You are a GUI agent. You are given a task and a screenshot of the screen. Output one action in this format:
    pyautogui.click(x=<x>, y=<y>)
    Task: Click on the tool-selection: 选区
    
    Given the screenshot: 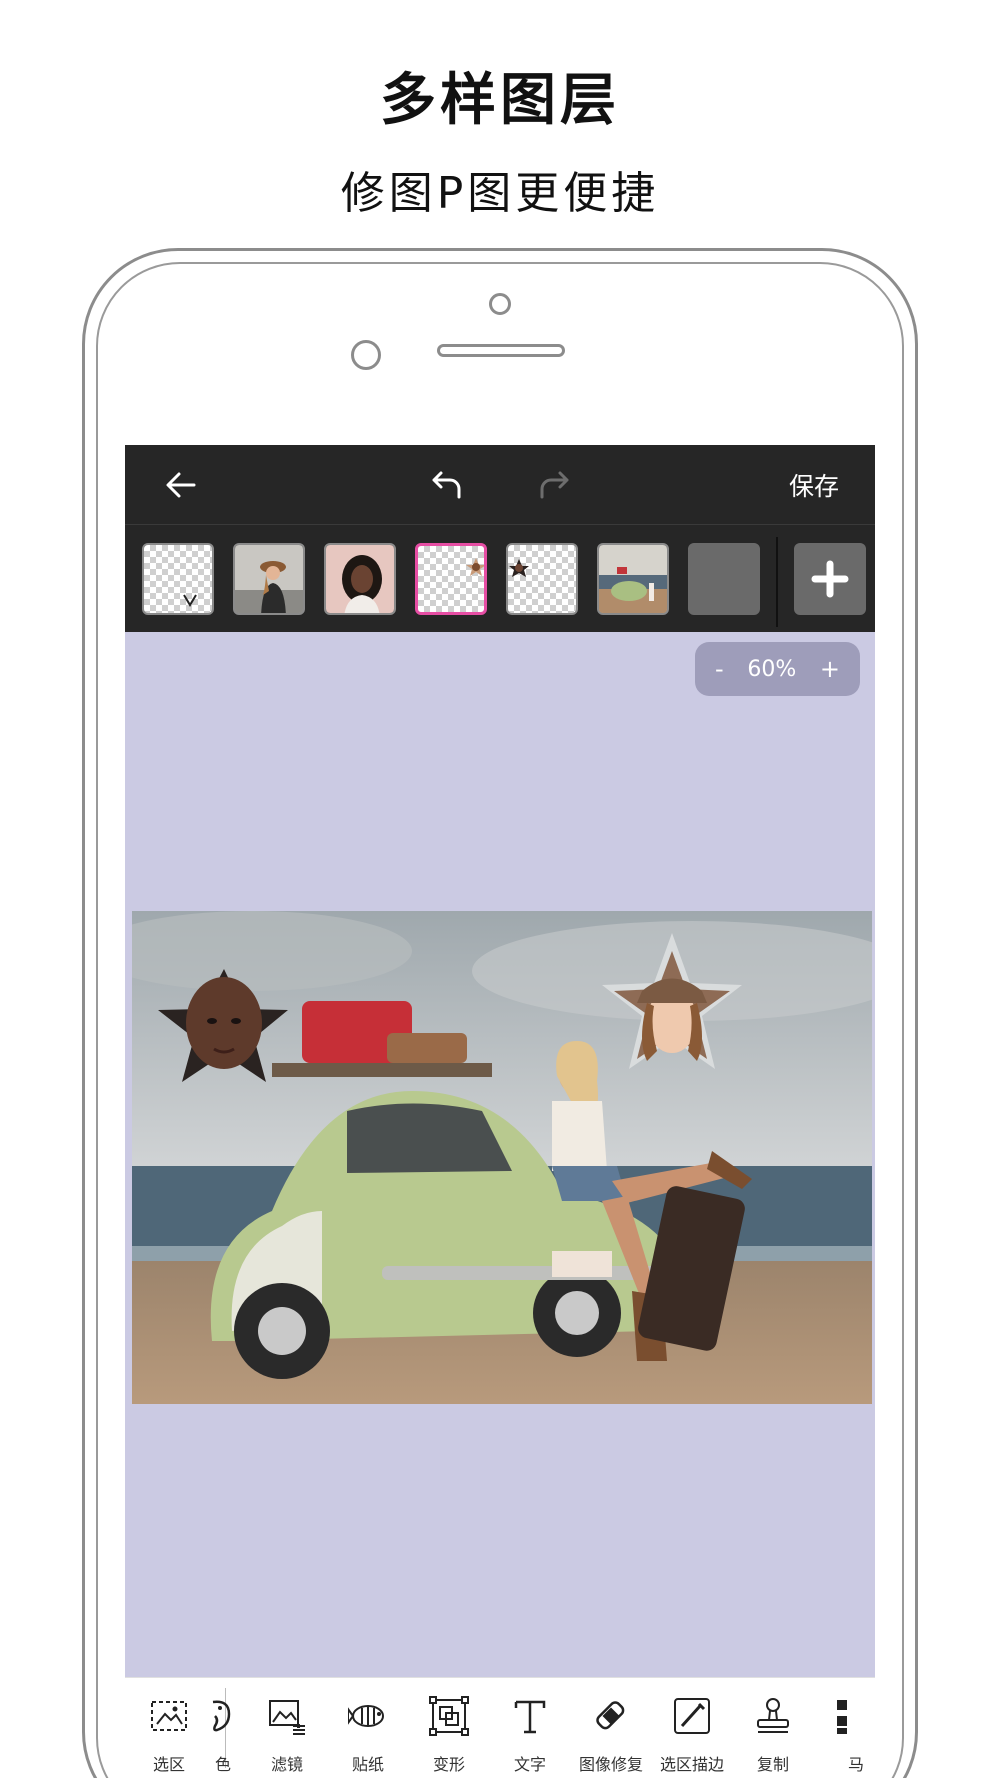 What is the action you would take?
    pyautogui.click(x=169, y=1728)
    